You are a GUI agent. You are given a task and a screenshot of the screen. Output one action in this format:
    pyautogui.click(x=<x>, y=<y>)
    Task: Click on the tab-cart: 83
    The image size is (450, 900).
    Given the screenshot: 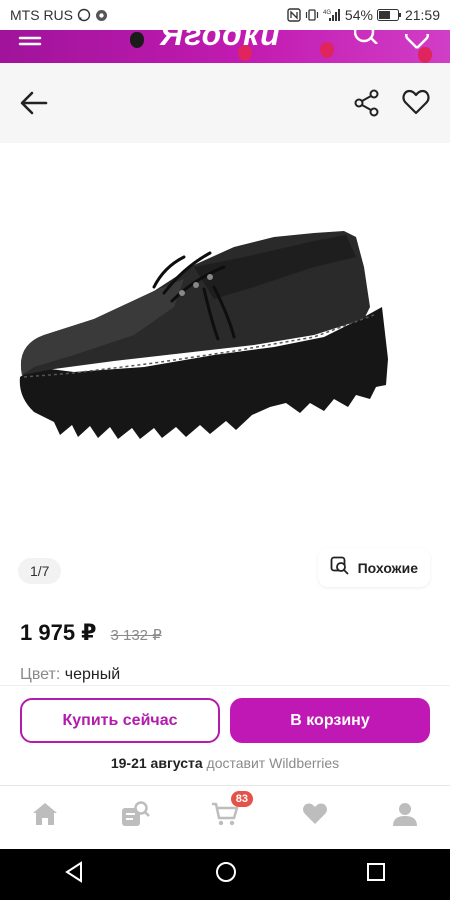 What is the action you would take?
    pyautogui.click(x=229, y=813)
    